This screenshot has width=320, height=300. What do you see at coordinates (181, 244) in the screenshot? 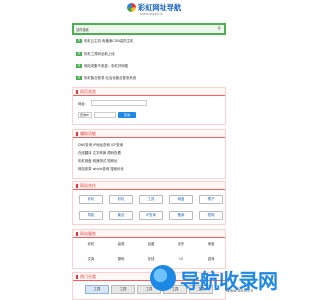
I see `service-link: 京东` at bounding box center [181, 244].